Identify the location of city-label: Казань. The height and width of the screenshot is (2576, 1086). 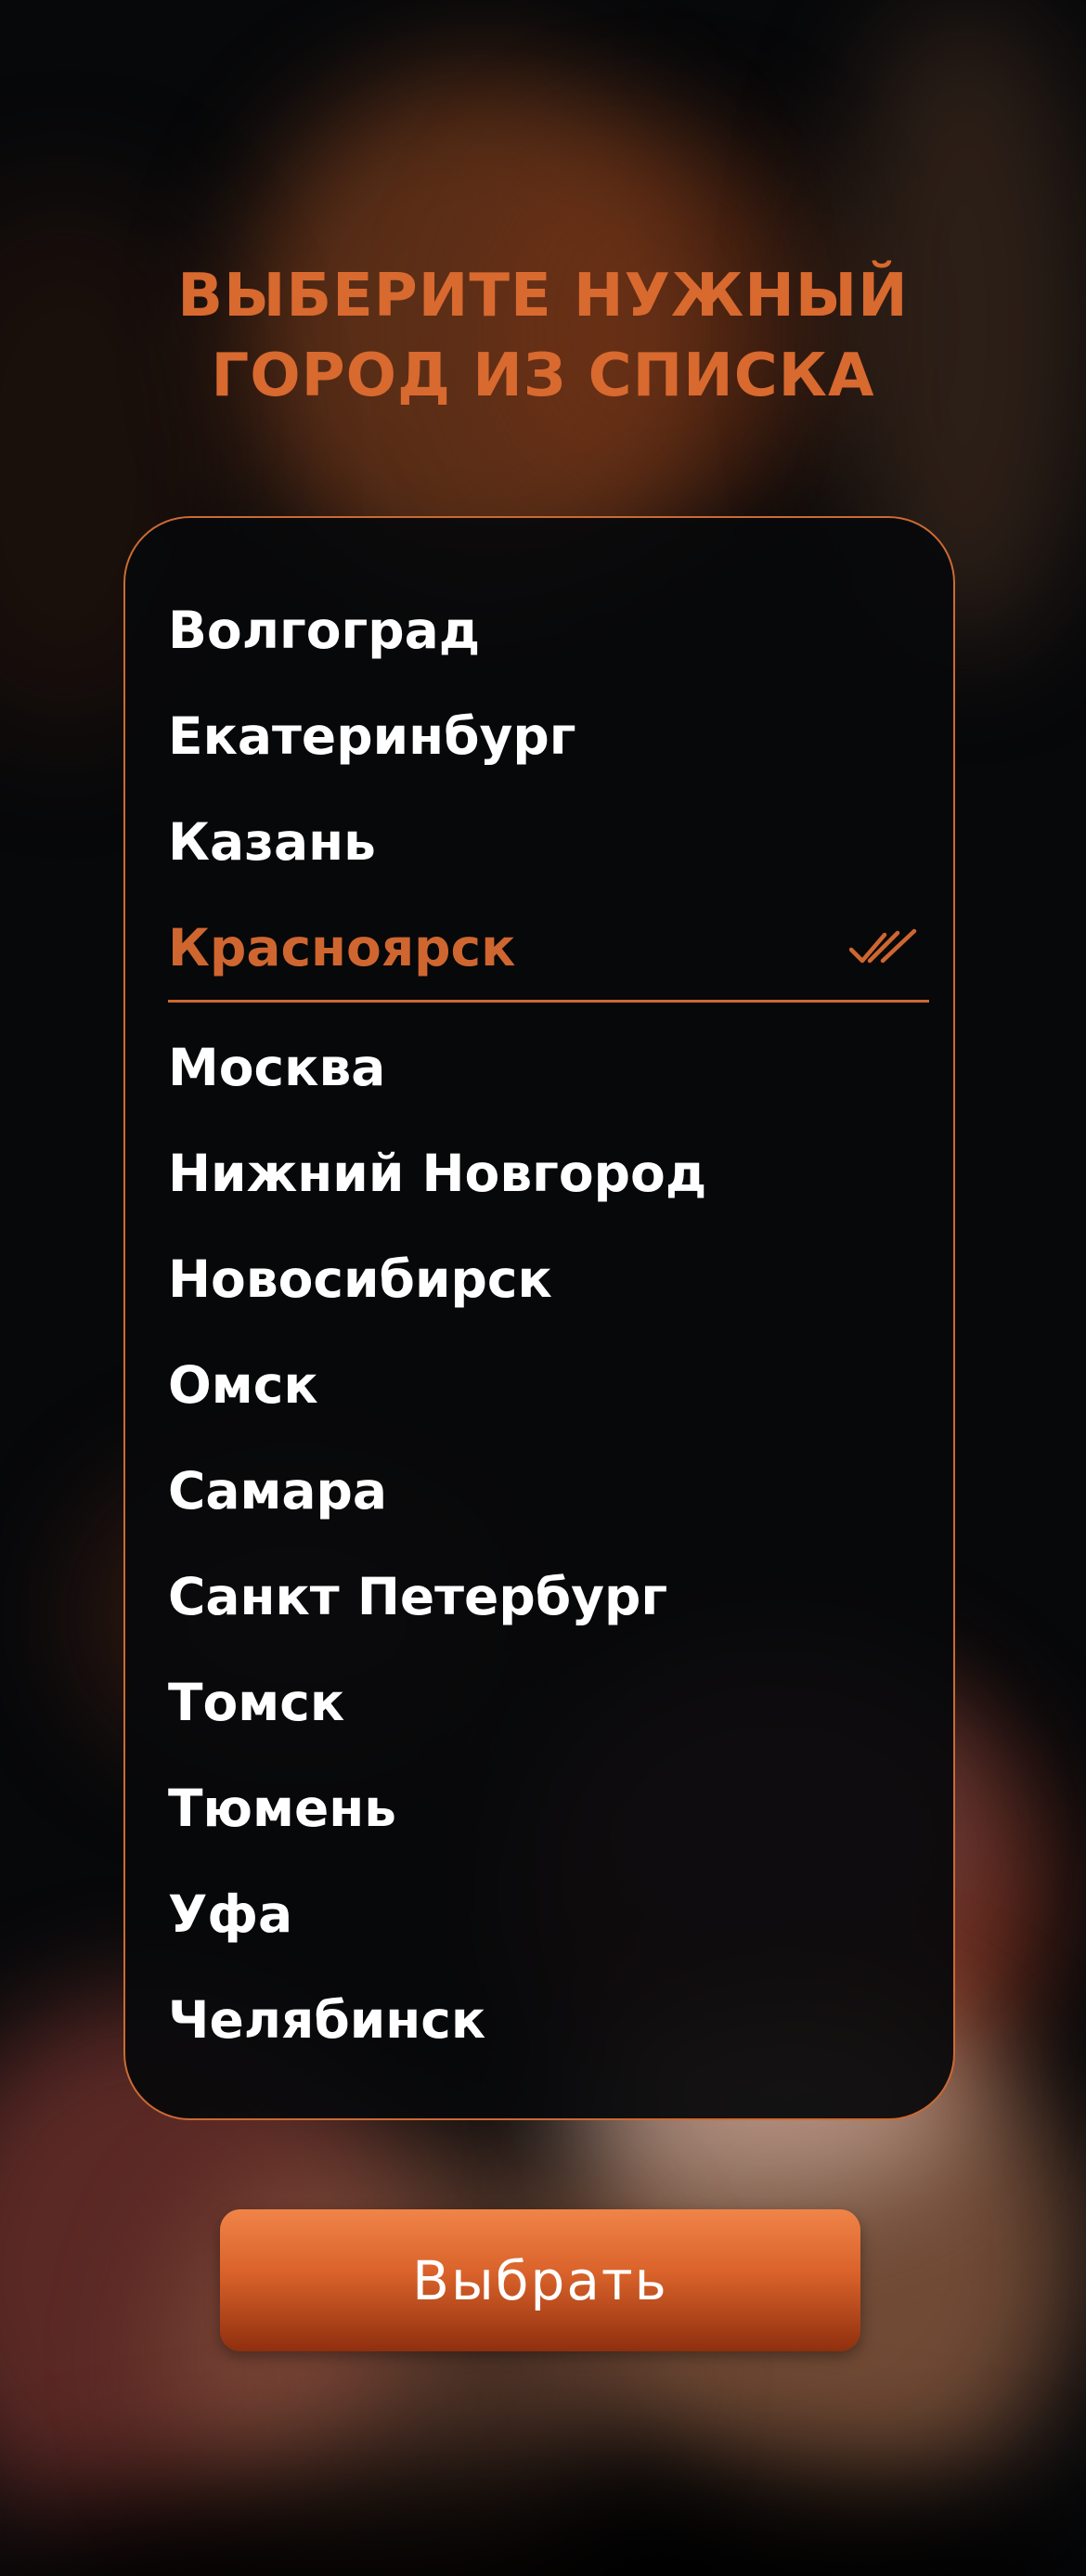
(272, 842).